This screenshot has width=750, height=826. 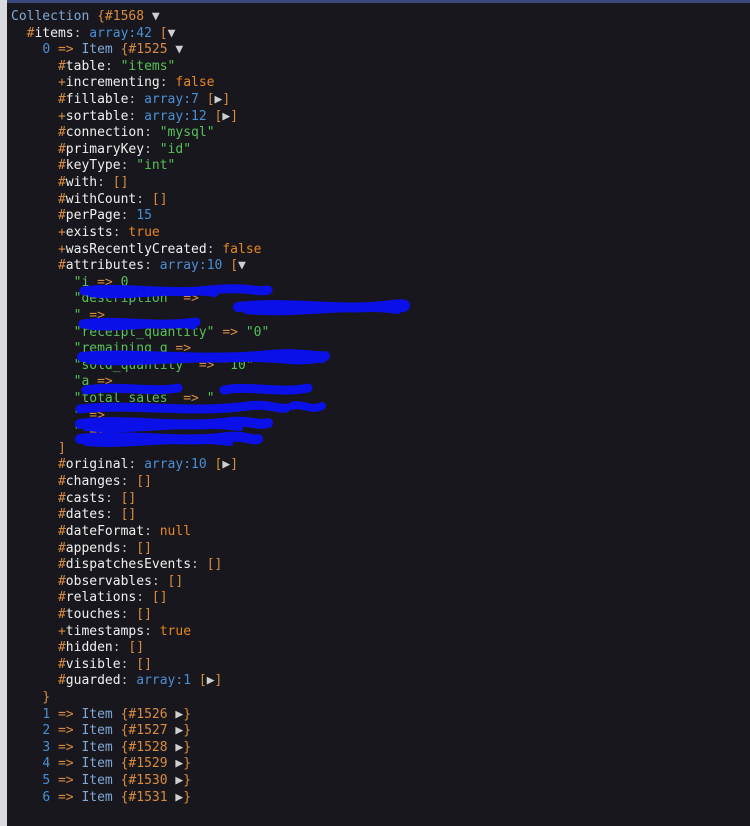 I want to click on property-row: #fillable: array:7 [▶], so click(x=380, y=100).